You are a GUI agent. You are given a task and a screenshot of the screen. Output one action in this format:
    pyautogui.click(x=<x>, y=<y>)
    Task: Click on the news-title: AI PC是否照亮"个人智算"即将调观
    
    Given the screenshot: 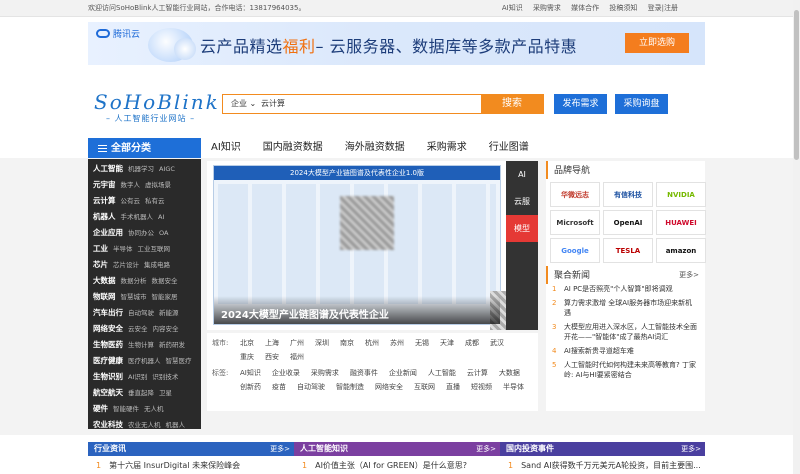 What is the action you would take?
    pyautogui.click(x=631, y=289)
    